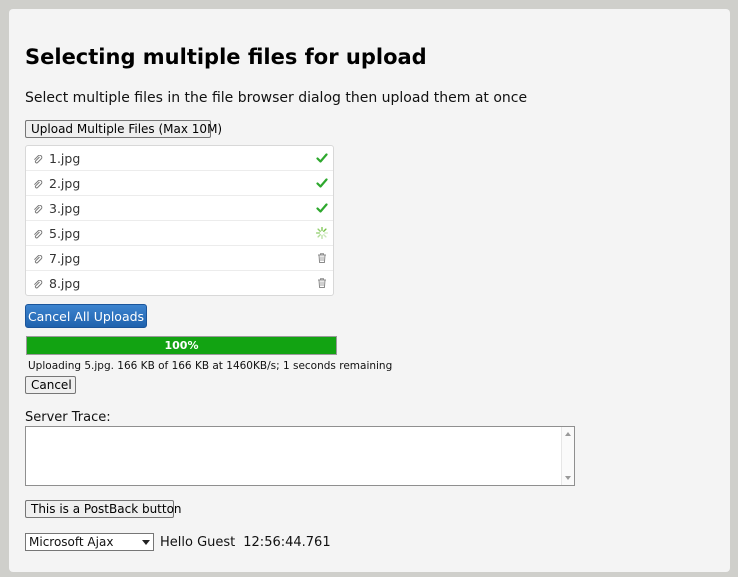  I want to click on postback-button: This is a PostBack button, so click(103, 509).